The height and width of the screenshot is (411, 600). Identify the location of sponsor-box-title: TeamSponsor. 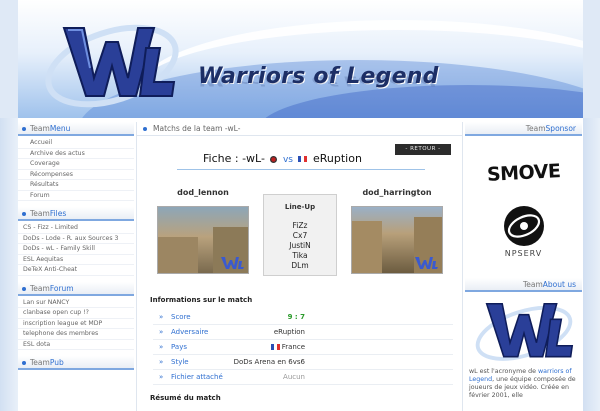
(523, 129).